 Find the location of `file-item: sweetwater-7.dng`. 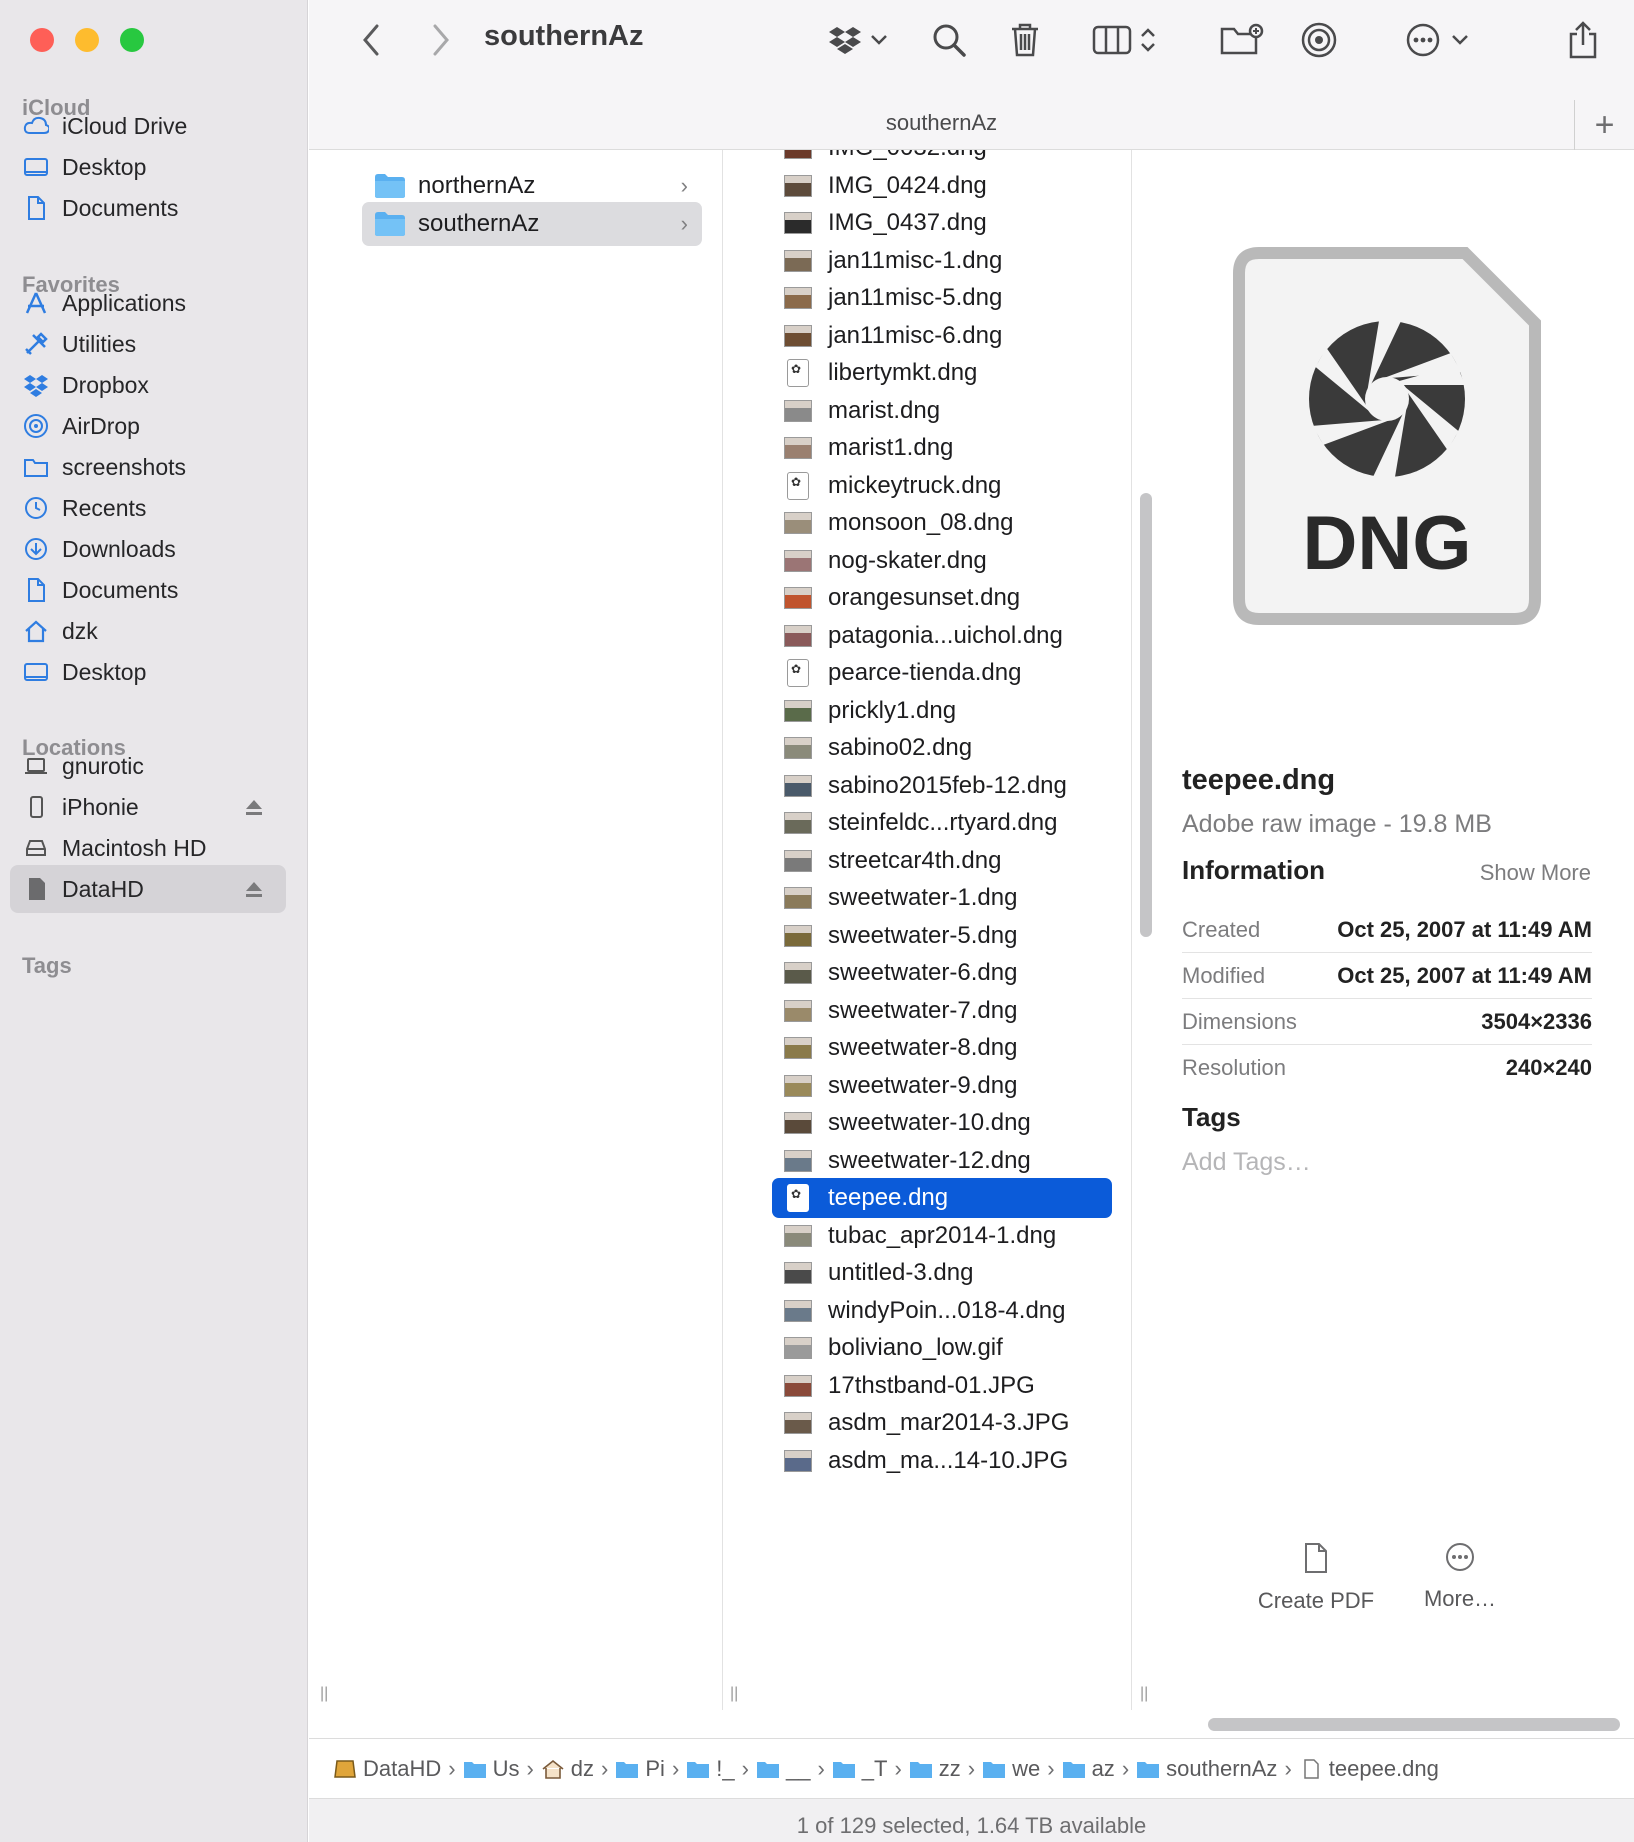

file-item: sweetwater-7.dng is located at coordinates (942, 1011).